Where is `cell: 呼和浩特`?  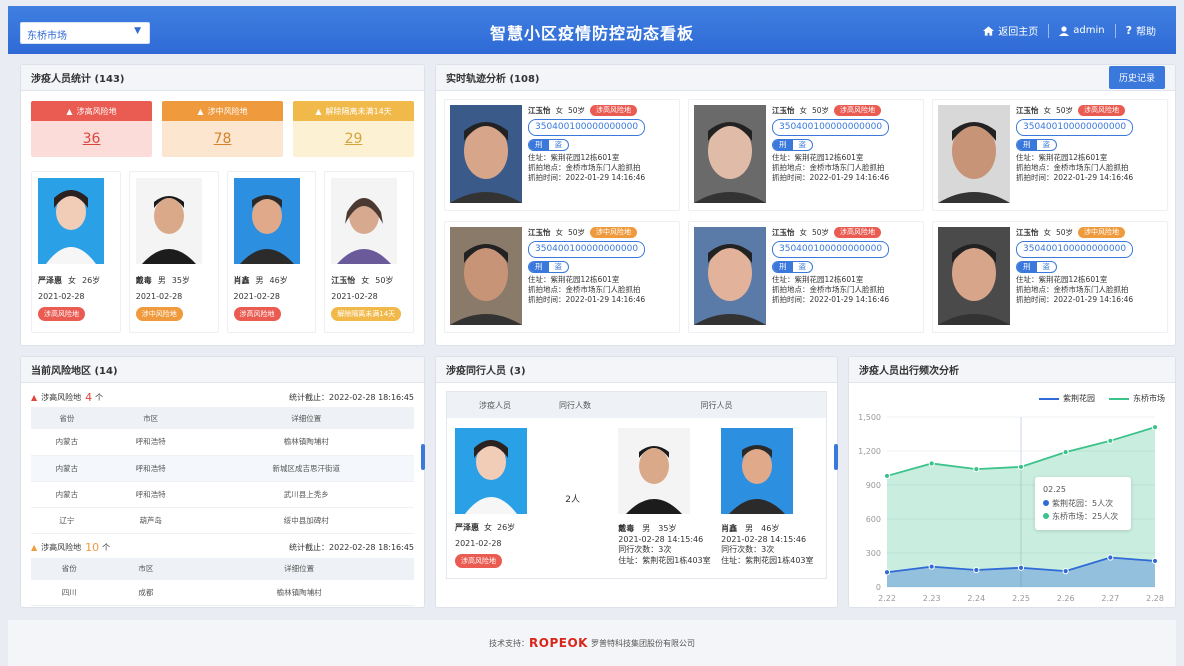 cell: 呼和浩特 is located at coordinates (150, 468).